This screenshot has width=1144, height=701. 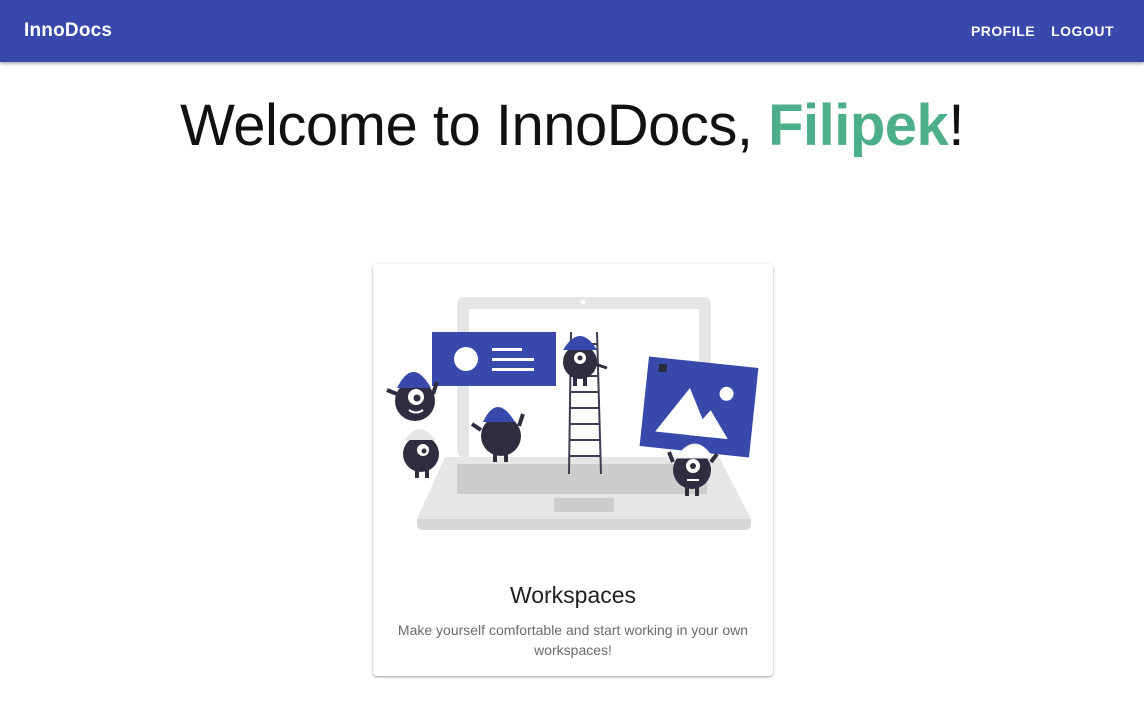 I want to click on welcome-heading: Welcome to InnoDocs, Filipek!, so click(x=572, y=125).